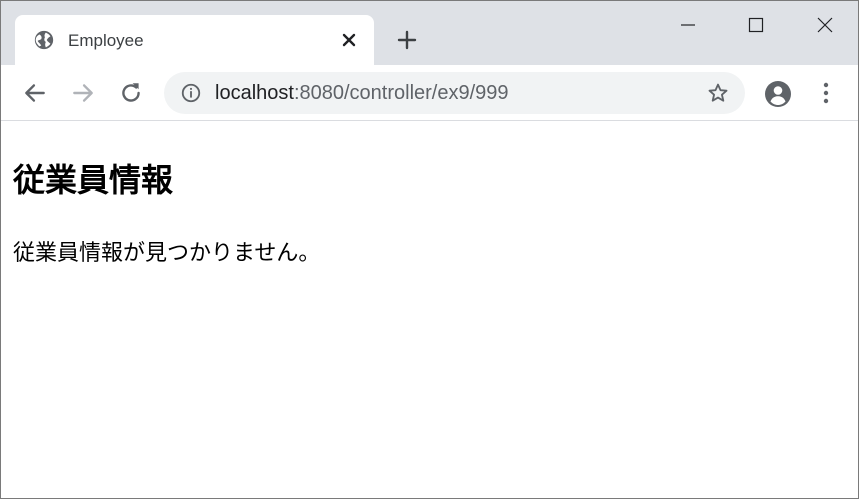 This screenshot has width=859, height=499. I want to click on profile-avatar-icon, so click(778, 94).